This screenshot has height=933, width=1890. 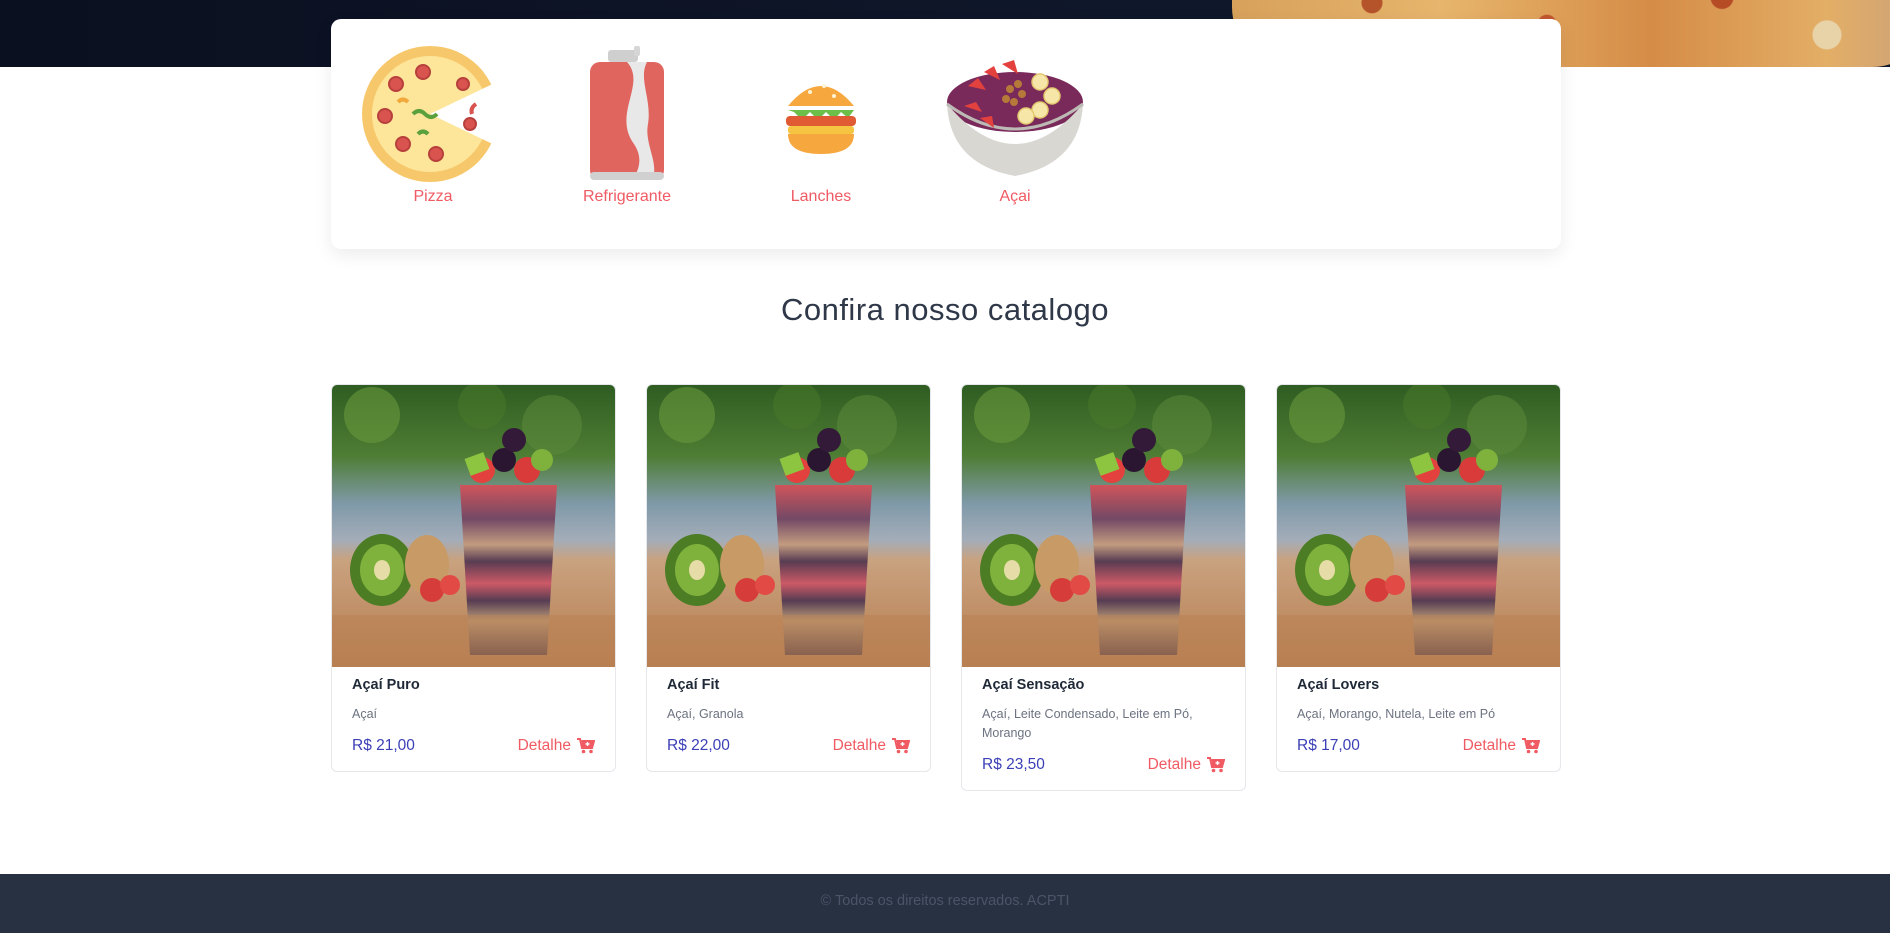 I want to click on category-label: Açai, so click(x=1015, y=196).